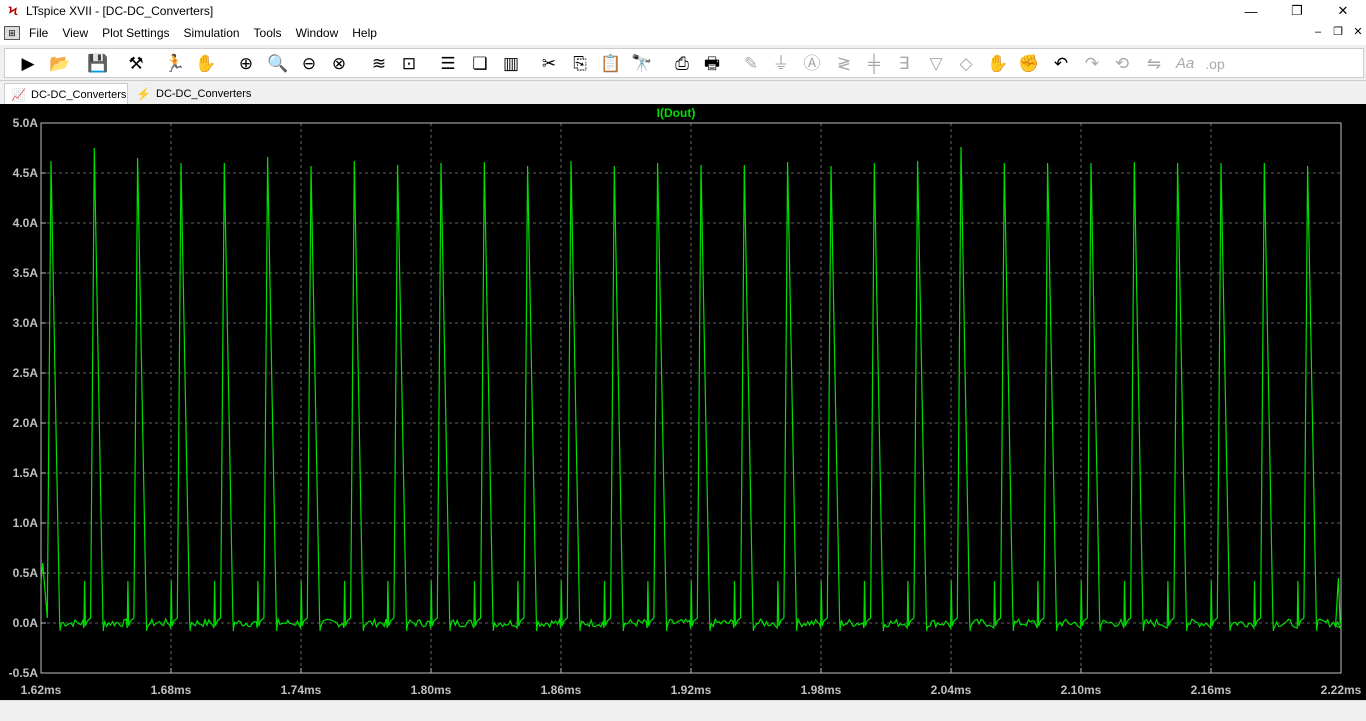  Describe the element at coordinates (12, 33) in the screenshot. I see `document-menu-icon: ⊞` at that location.